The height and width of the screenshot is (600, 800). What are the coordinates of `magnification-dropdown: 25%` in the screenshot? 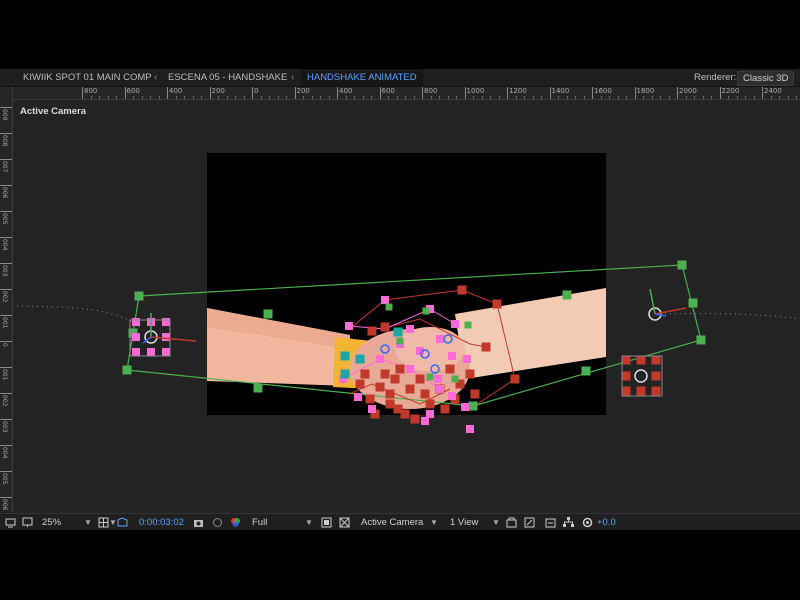 It's located at (51, 522).